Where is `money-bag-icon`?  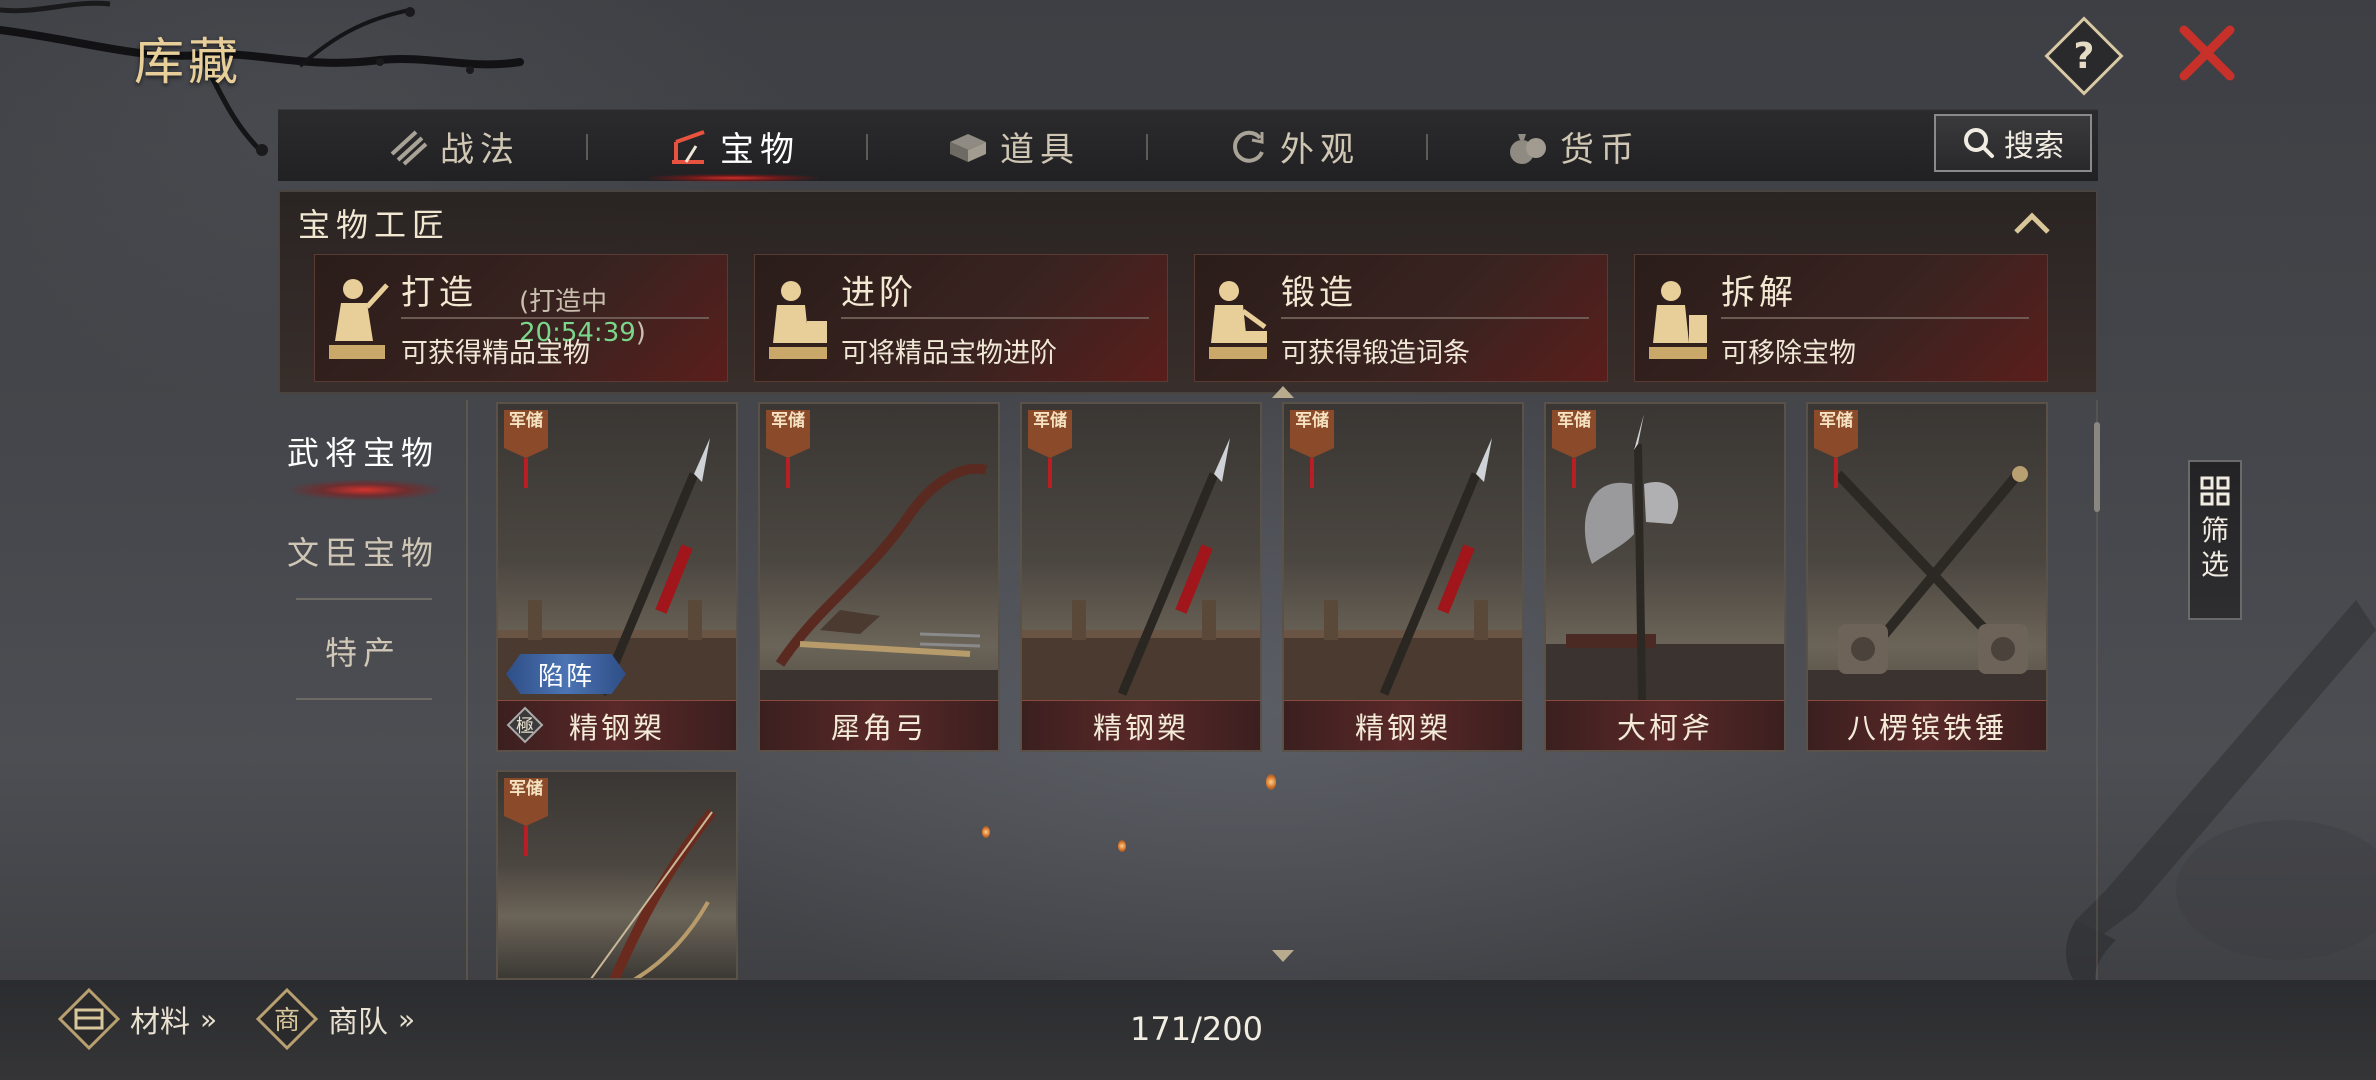 money-bag-icon is located at coordinates (1528, 149).